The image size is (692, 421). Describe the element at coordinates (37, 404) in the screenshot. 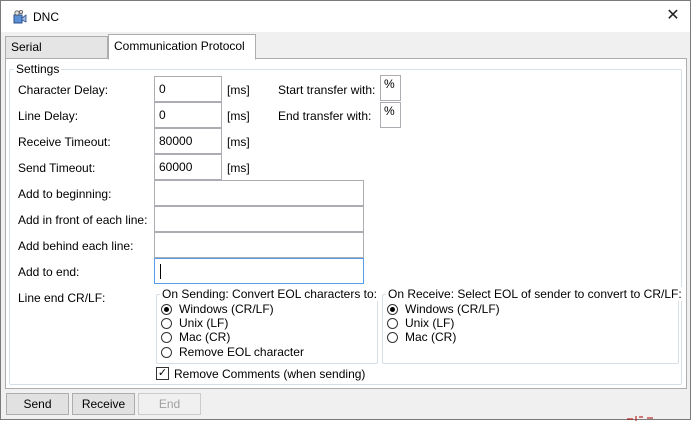

I see `send-button: Send` at that location.